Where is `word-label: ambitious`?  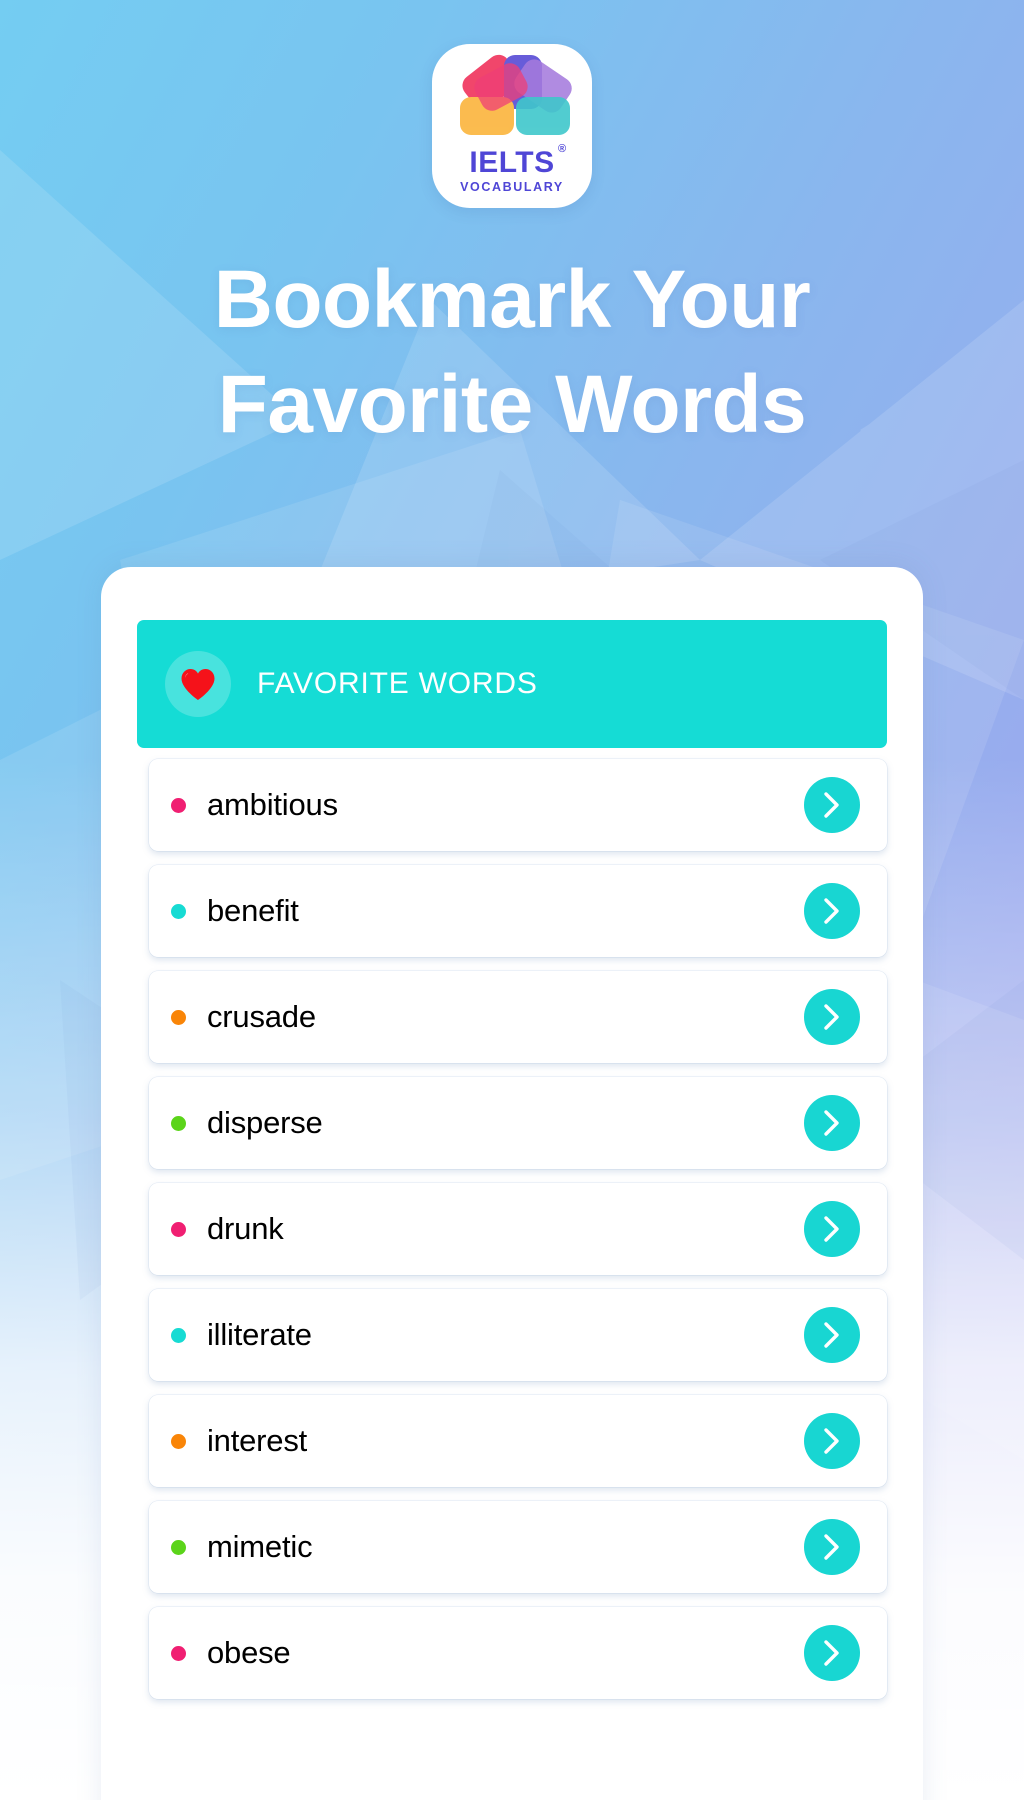 word-label: ambitious is located at coordinates (272, 804).